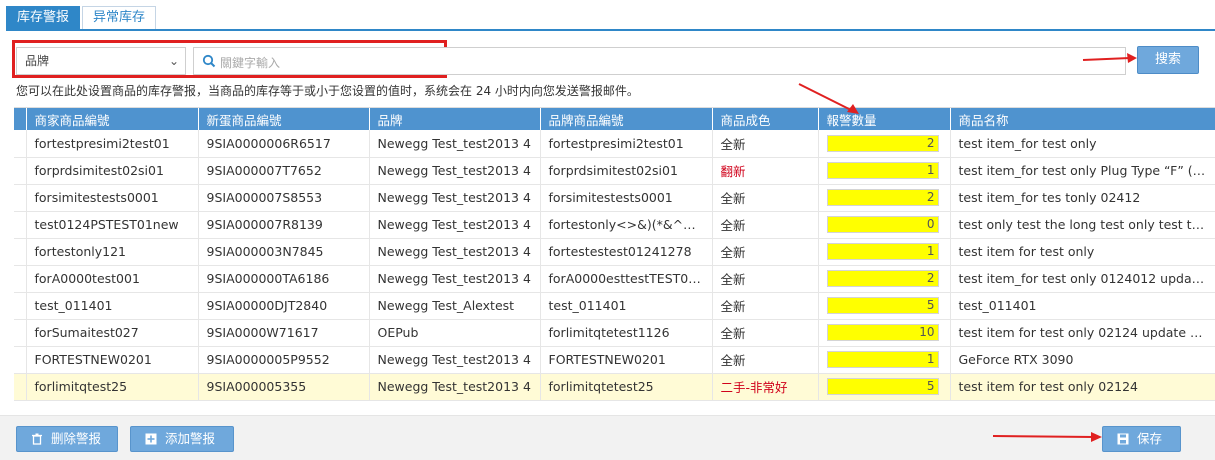  What do you see at coordinates (250, 63) in the screenshot?
I see `search-placeholder: 關鍵字輸入` at bounding box center [250, 63].